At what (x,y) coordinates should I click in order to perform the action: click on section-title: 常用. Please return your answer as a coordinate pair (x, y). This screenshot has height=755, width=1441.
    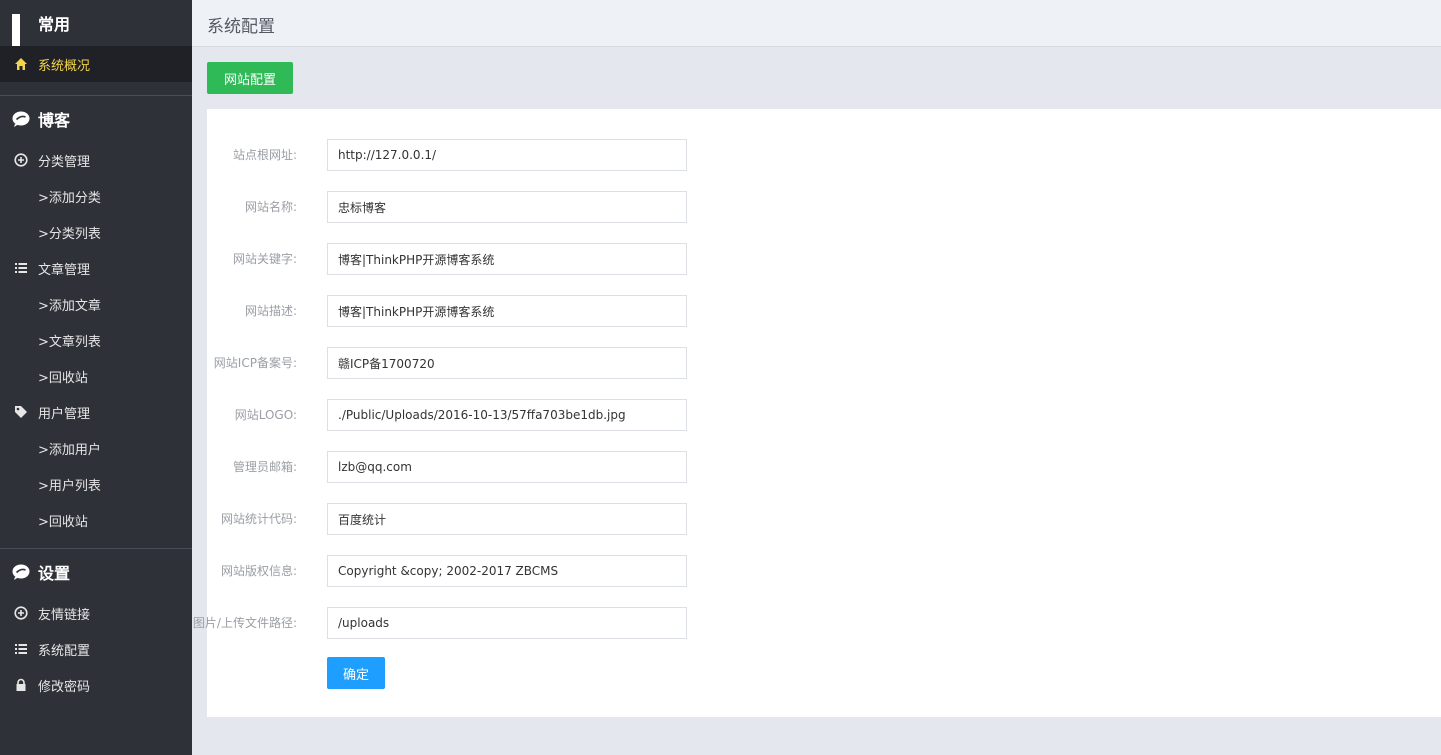
    Looking at the image, I should click on (54, 24).